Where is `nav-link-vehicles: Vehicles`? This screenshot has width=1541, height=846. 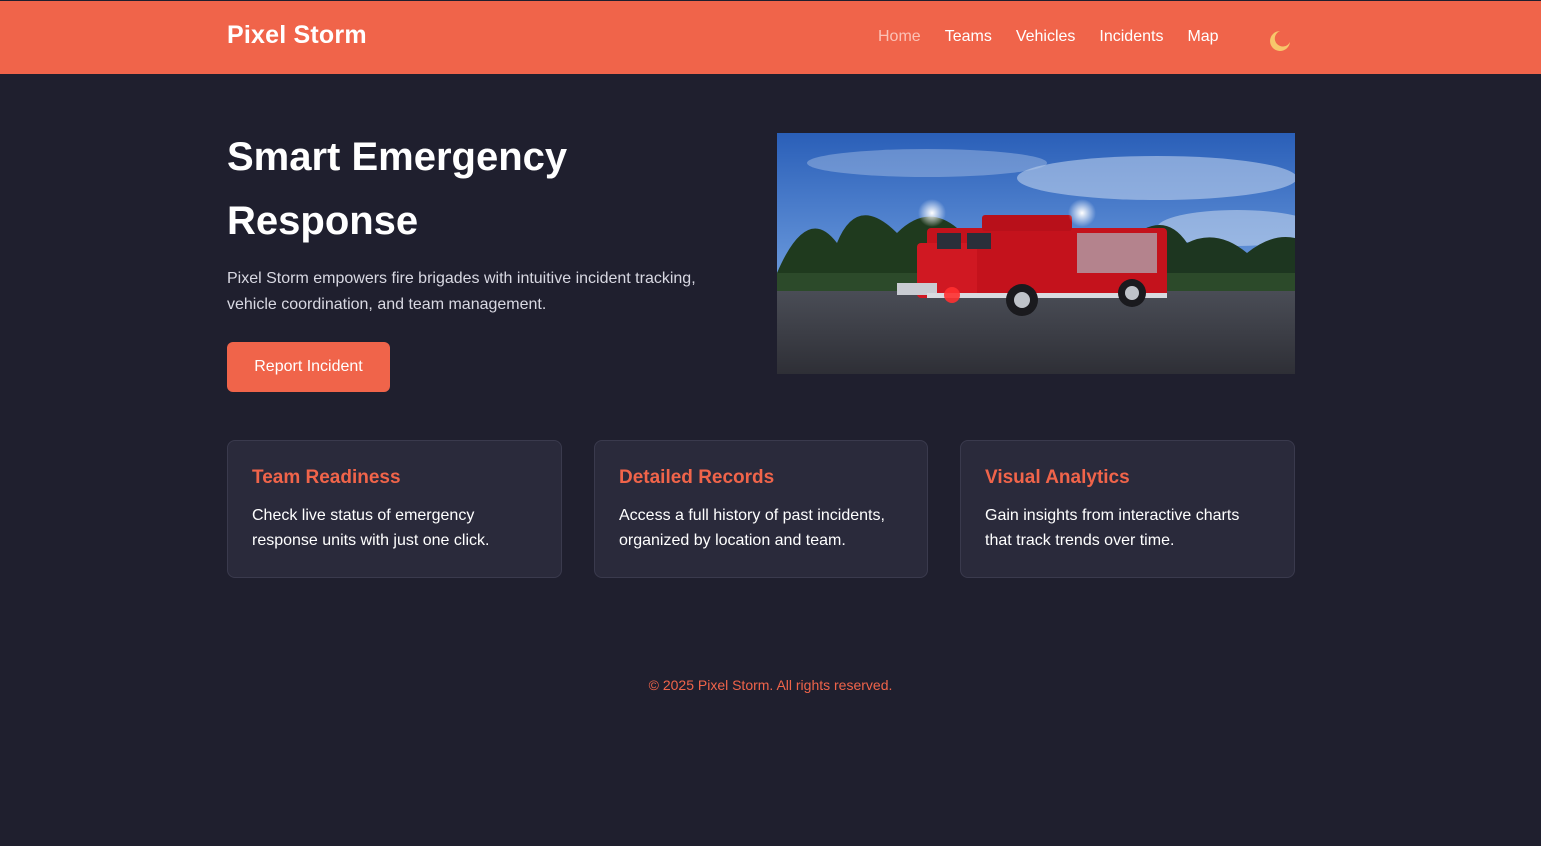 nav-link-vehicles: Vehicles is located at coordinates (1046, 37).